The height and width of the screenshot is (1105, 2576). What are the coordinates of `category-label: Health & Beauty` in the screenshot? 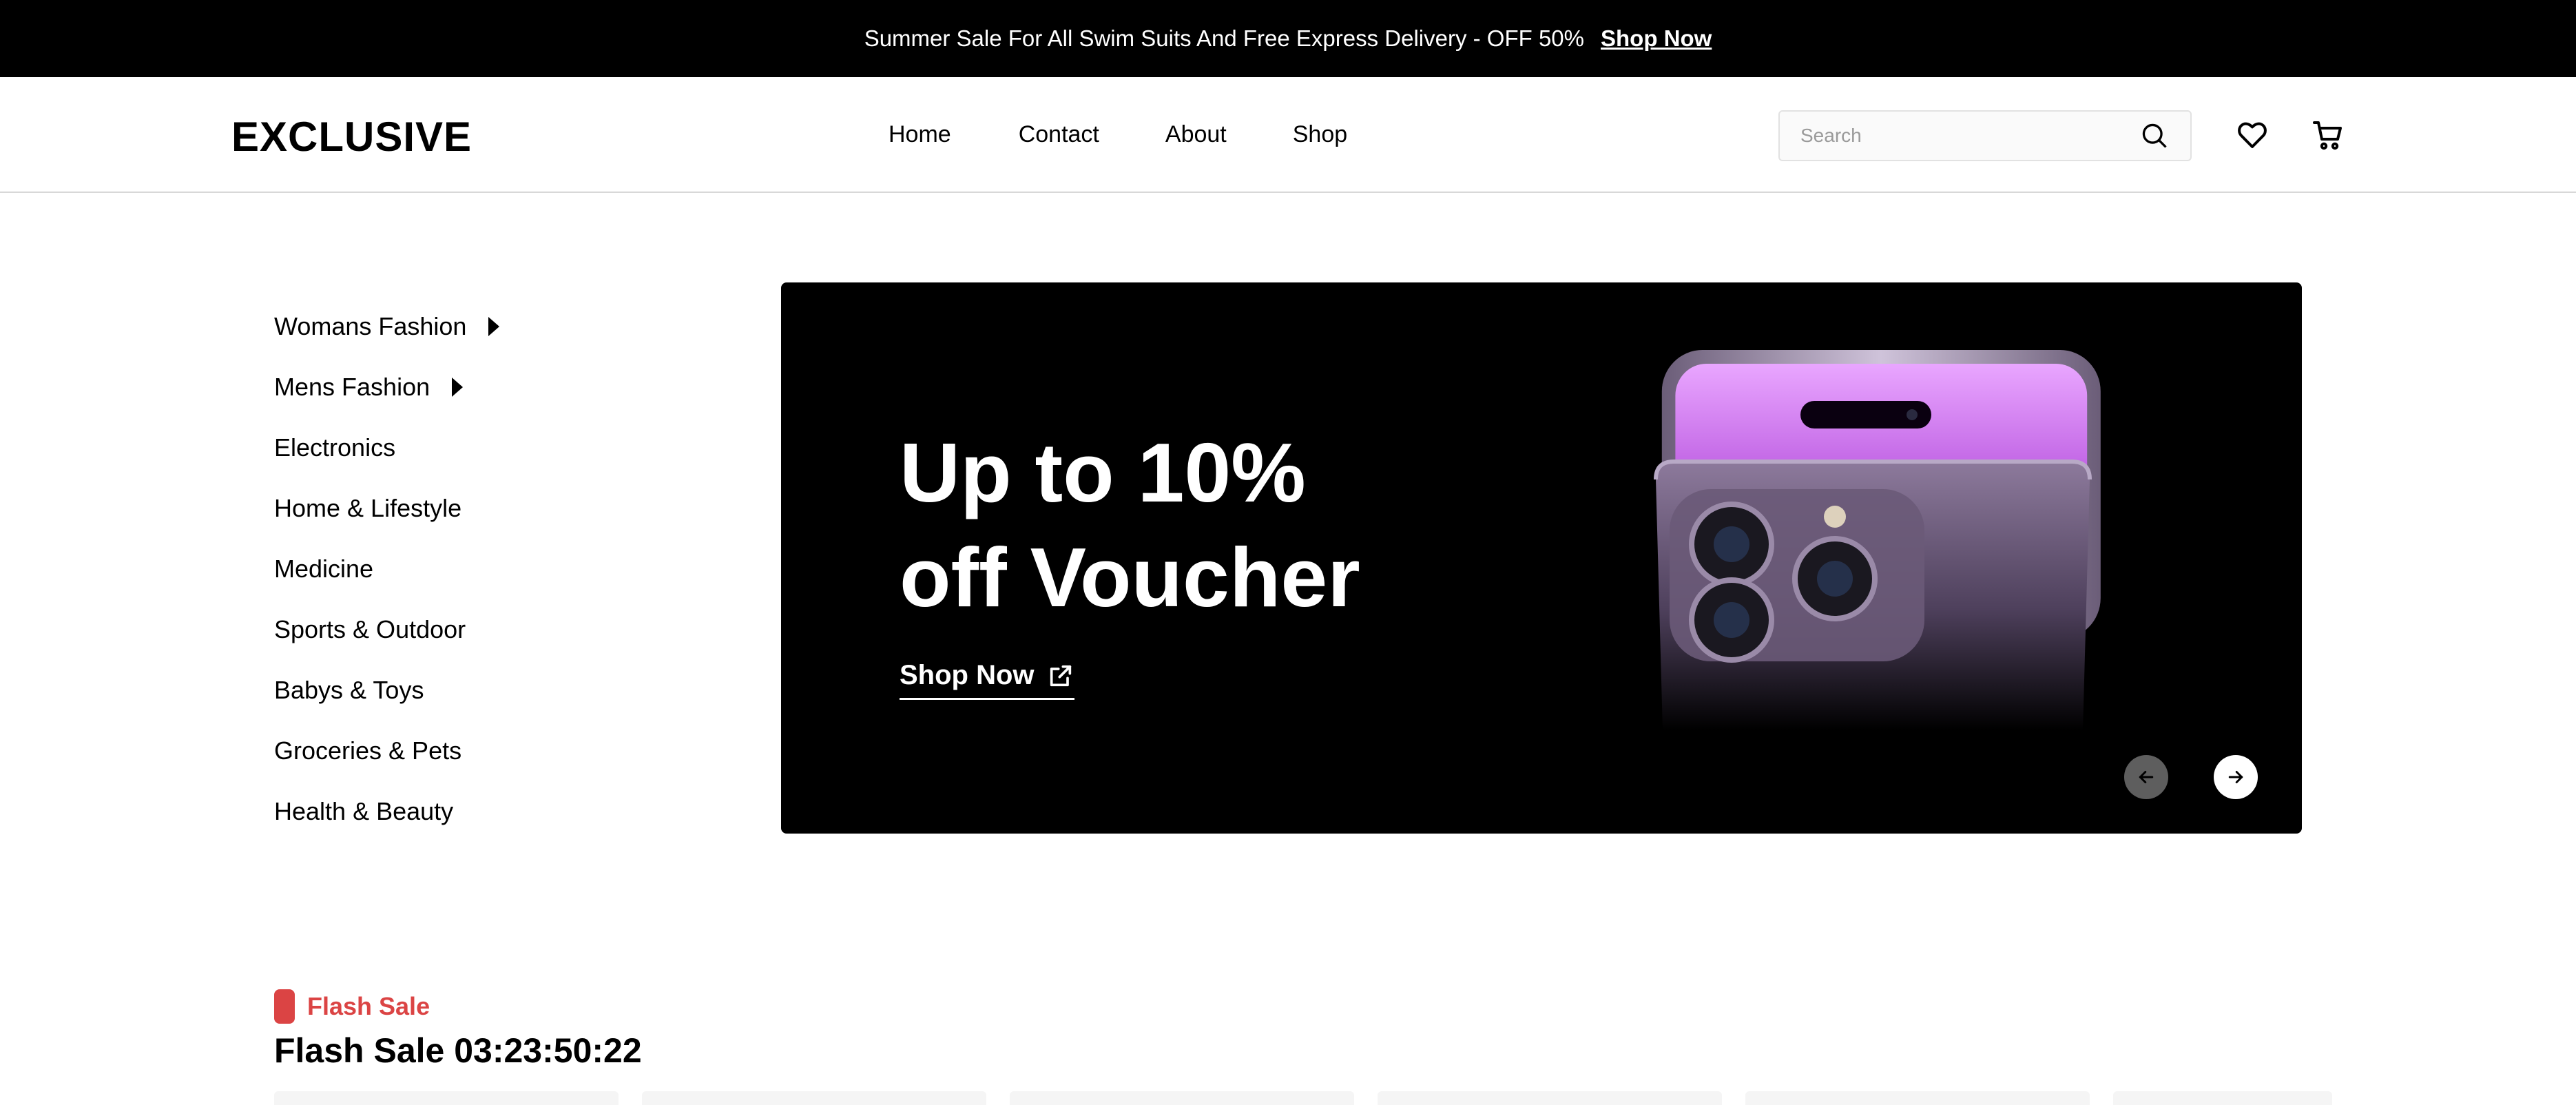 It's located at (364, 811).